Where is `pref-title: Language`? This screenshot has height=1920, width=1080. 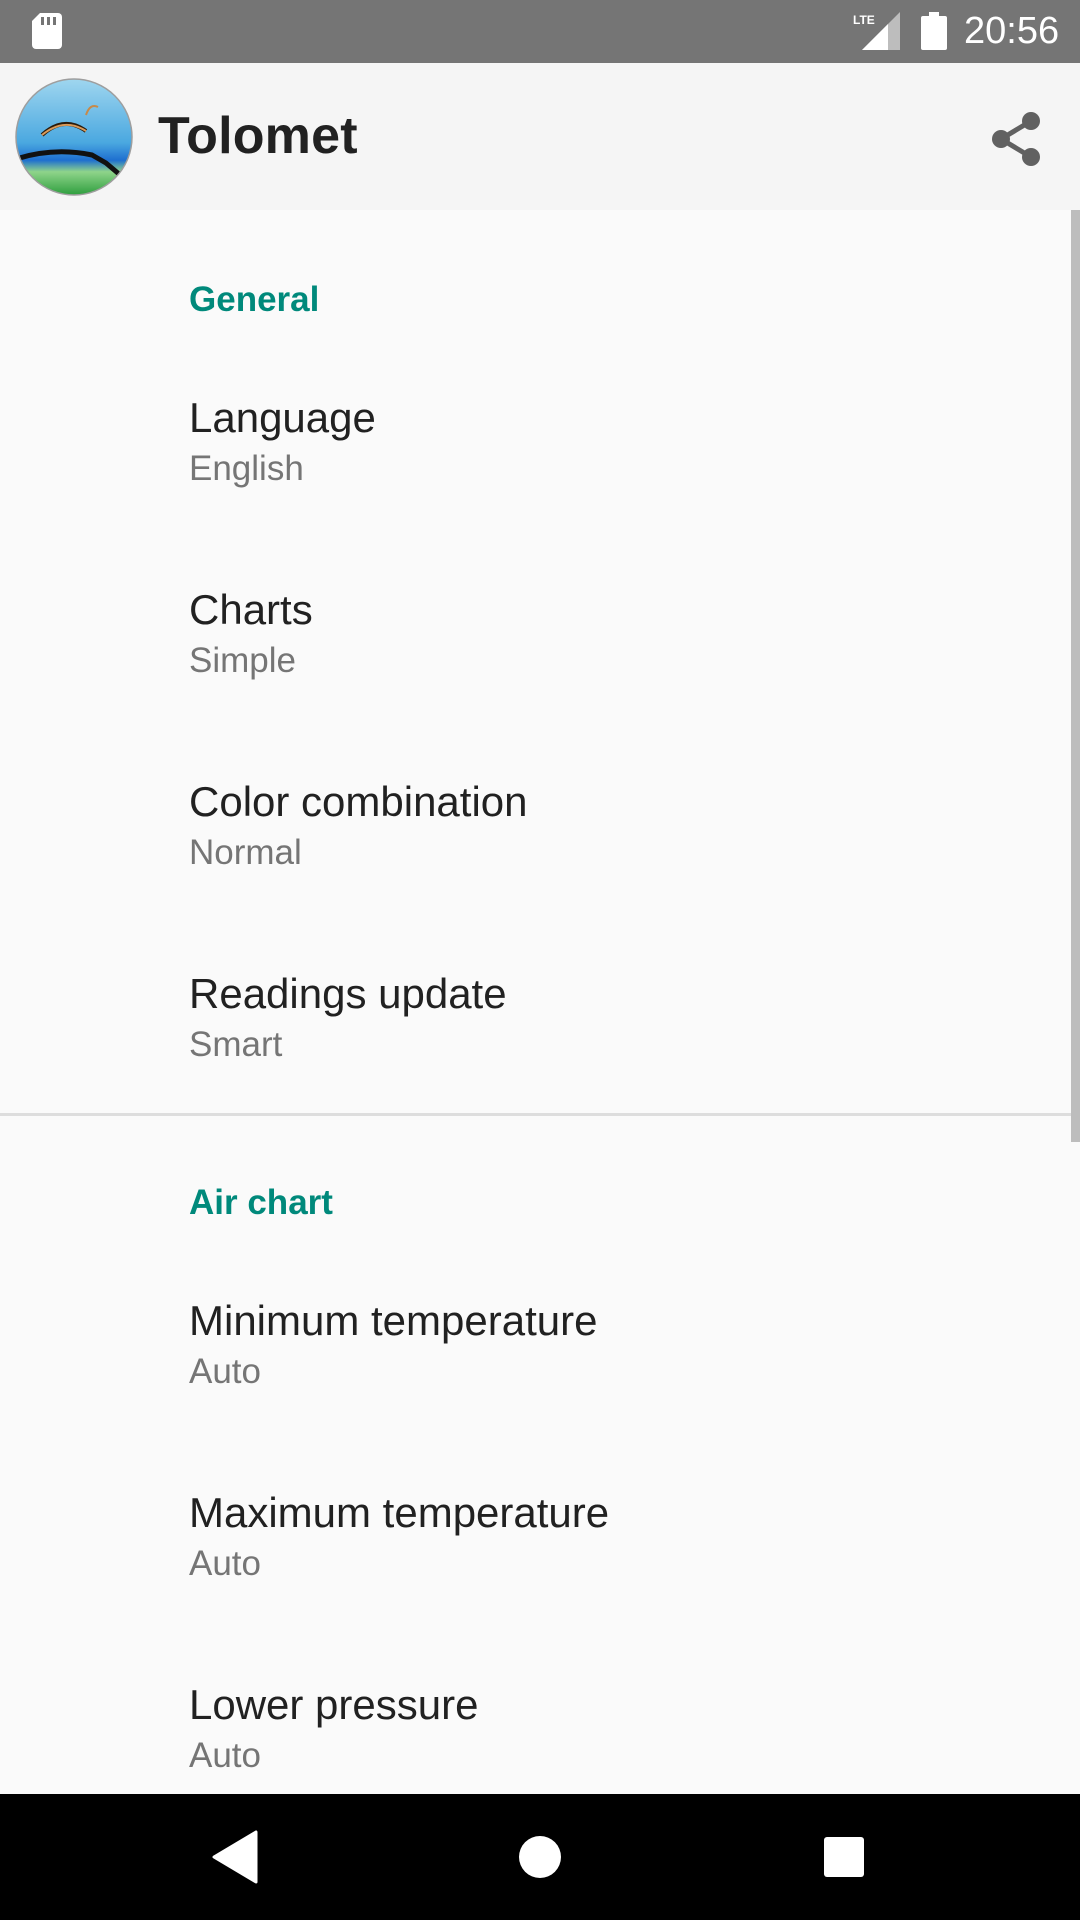 pref-title: Language is located at coordinates (282, 417).